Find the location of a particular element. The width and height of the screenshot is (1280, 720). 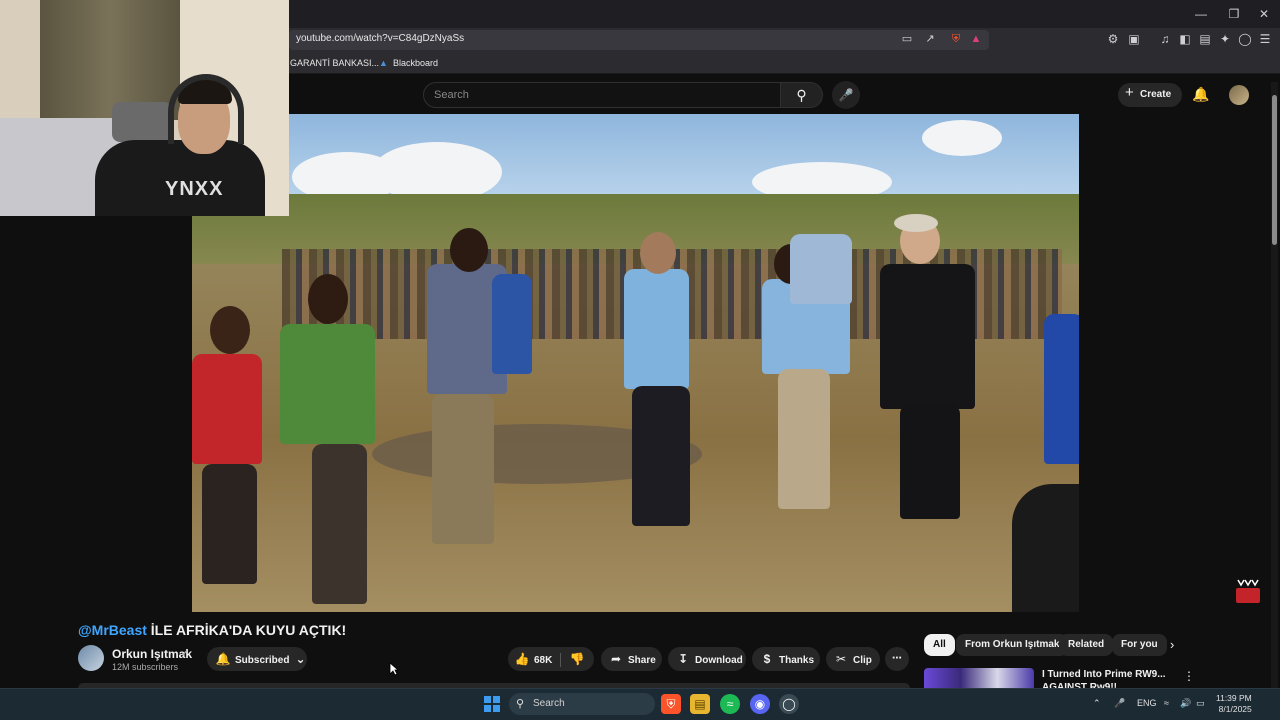

discord-icon: ◉ is located at coordinates (760, 704).